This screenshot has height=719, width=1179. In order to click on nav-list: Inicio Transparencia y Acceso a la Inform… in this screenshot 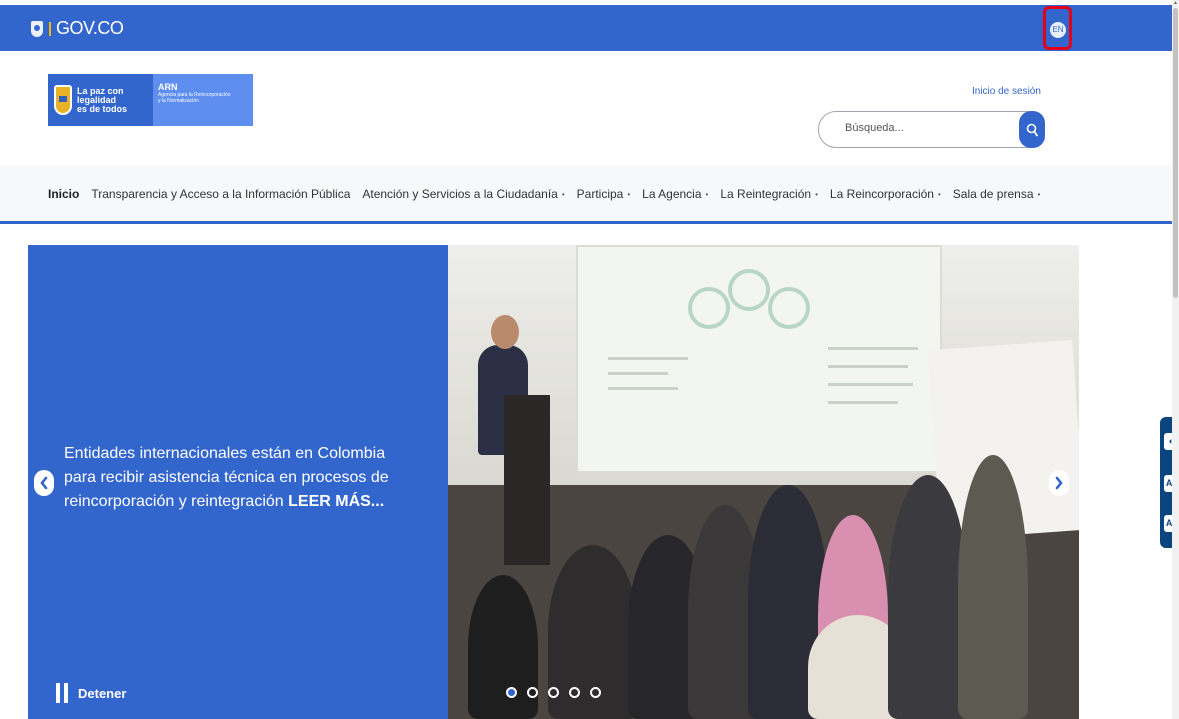, I will do `click(550, 194)`.